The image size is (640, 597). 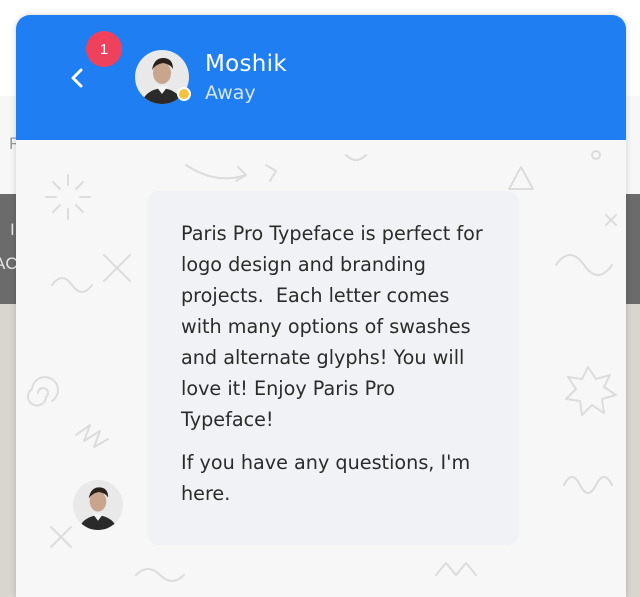 What do you see at coordinates (246, 64) in the screenshot?
I see `agent-name: Moshik` at bounding box center [246, 64].